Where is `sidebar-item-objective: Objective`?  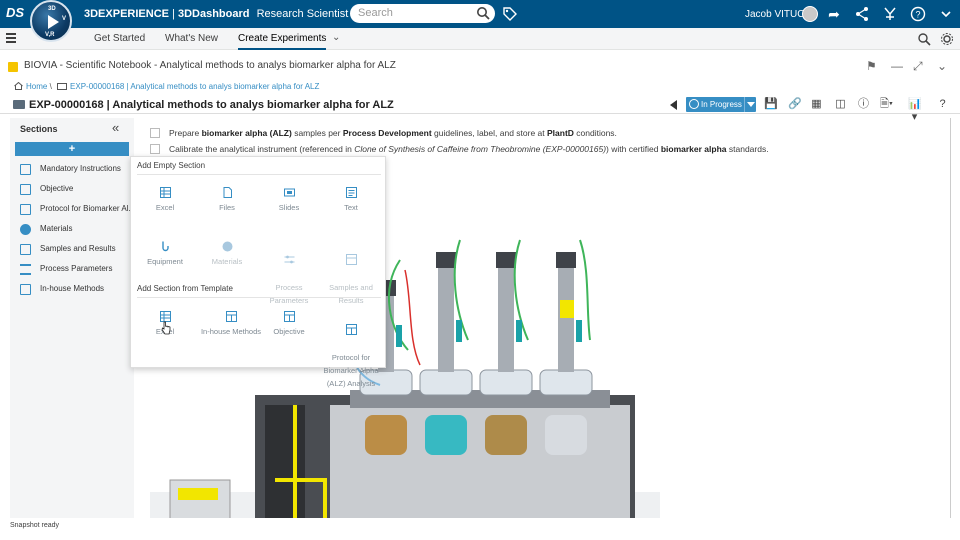
sidebar-item-objective: Objective is located at coordinates (77, 190).